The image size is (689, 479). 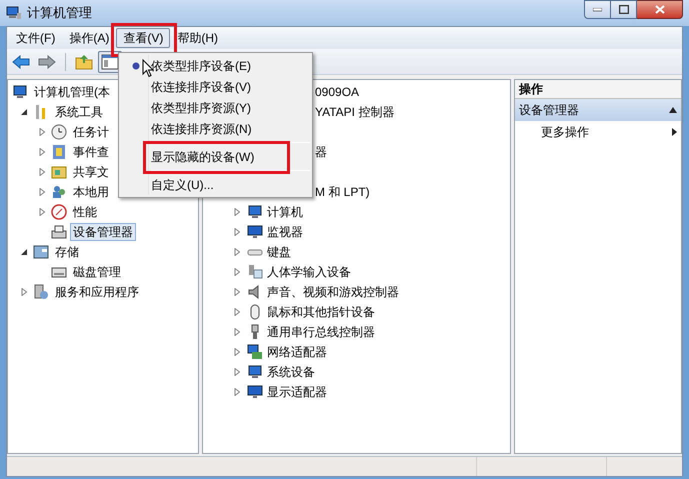 What do you see at coordinates (321, 152) in the screenshot?
I see `tree-item: 器` at bounding box center [321, 152].